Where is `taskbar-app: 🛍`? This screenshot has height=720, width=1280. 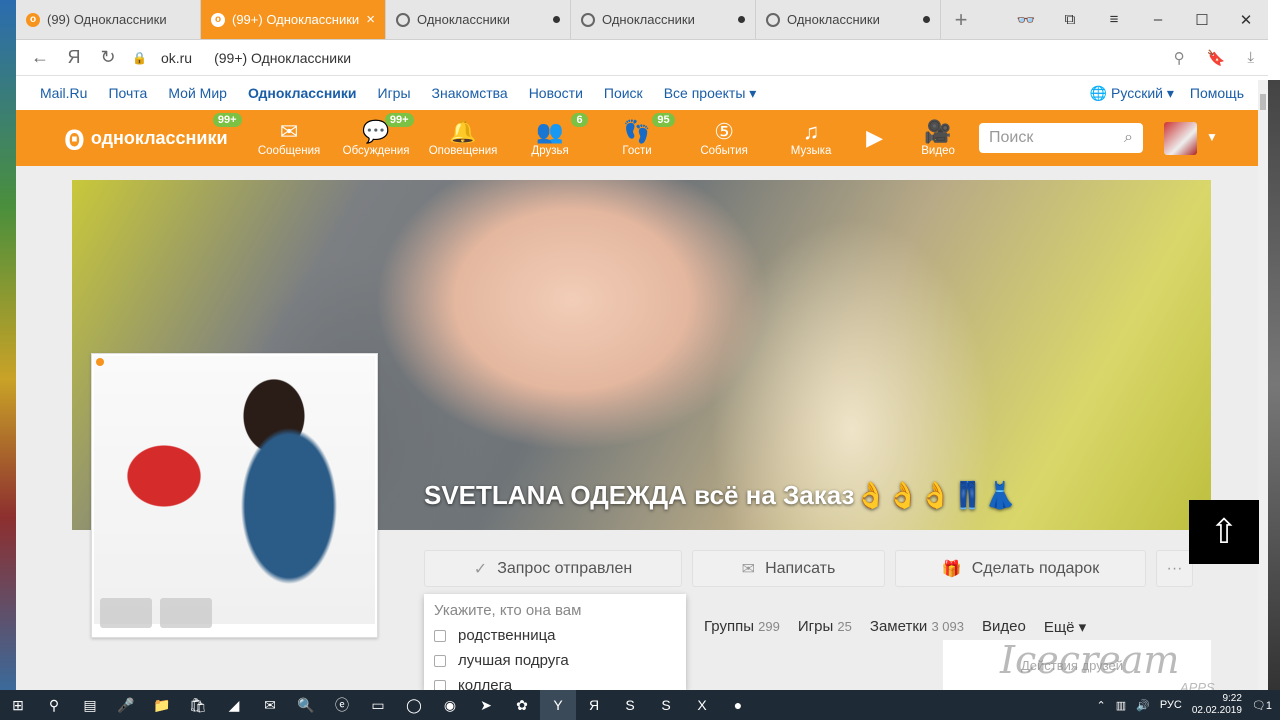 taskbar-app: 🛍 is located at coordinates (198, 705).